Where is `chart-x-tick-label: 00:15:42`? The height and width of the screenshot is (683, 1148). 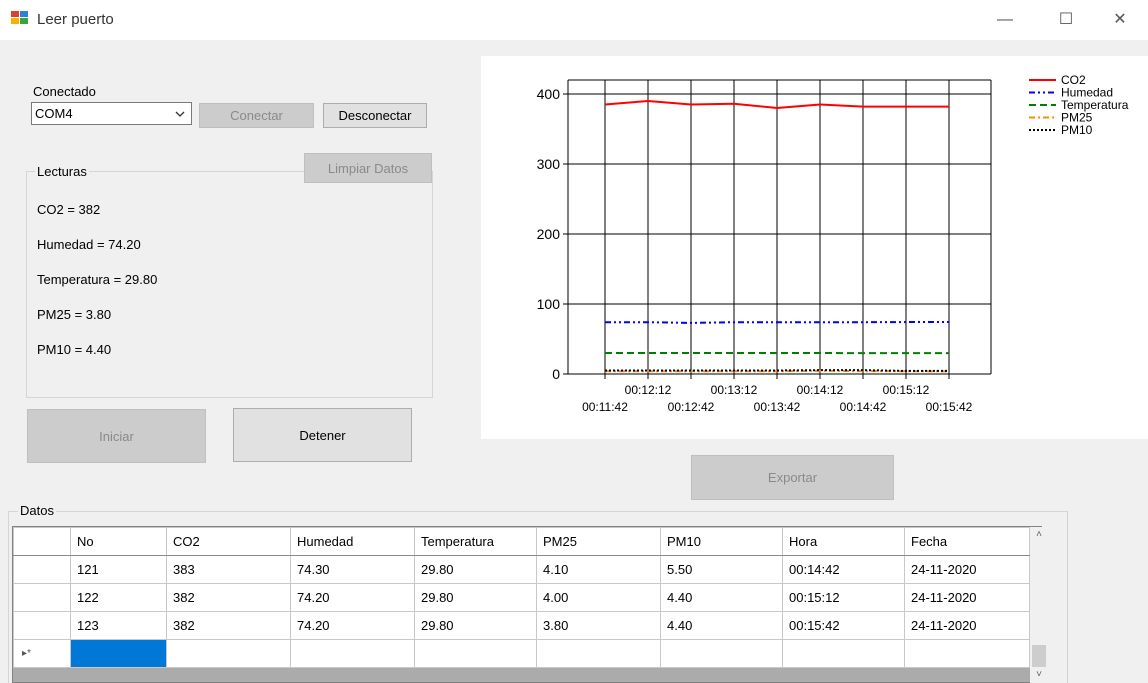 chart-x-tick-label: 00:15:42 is located at coordinates (949, 407).